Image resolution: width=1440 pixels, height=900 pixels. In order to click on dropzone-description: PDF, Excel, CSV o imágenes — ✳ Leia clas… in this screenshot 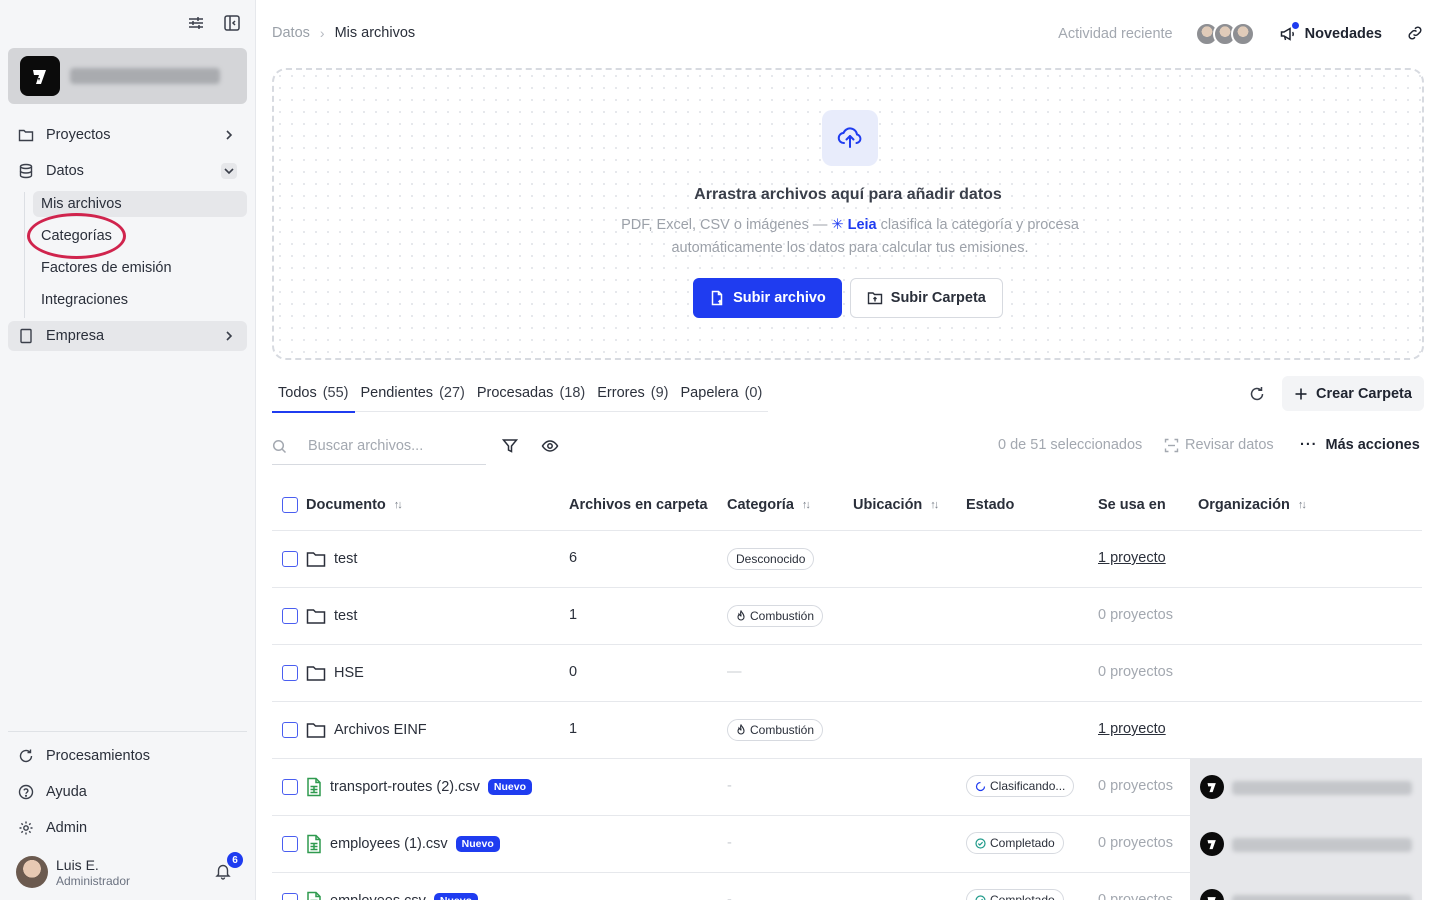, I will do `click(850, 237)`.